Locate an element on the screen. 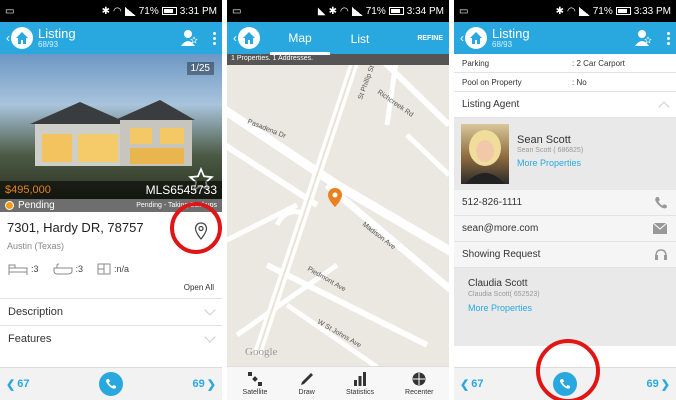  features-section: Features is located at coordinates (111, 338).